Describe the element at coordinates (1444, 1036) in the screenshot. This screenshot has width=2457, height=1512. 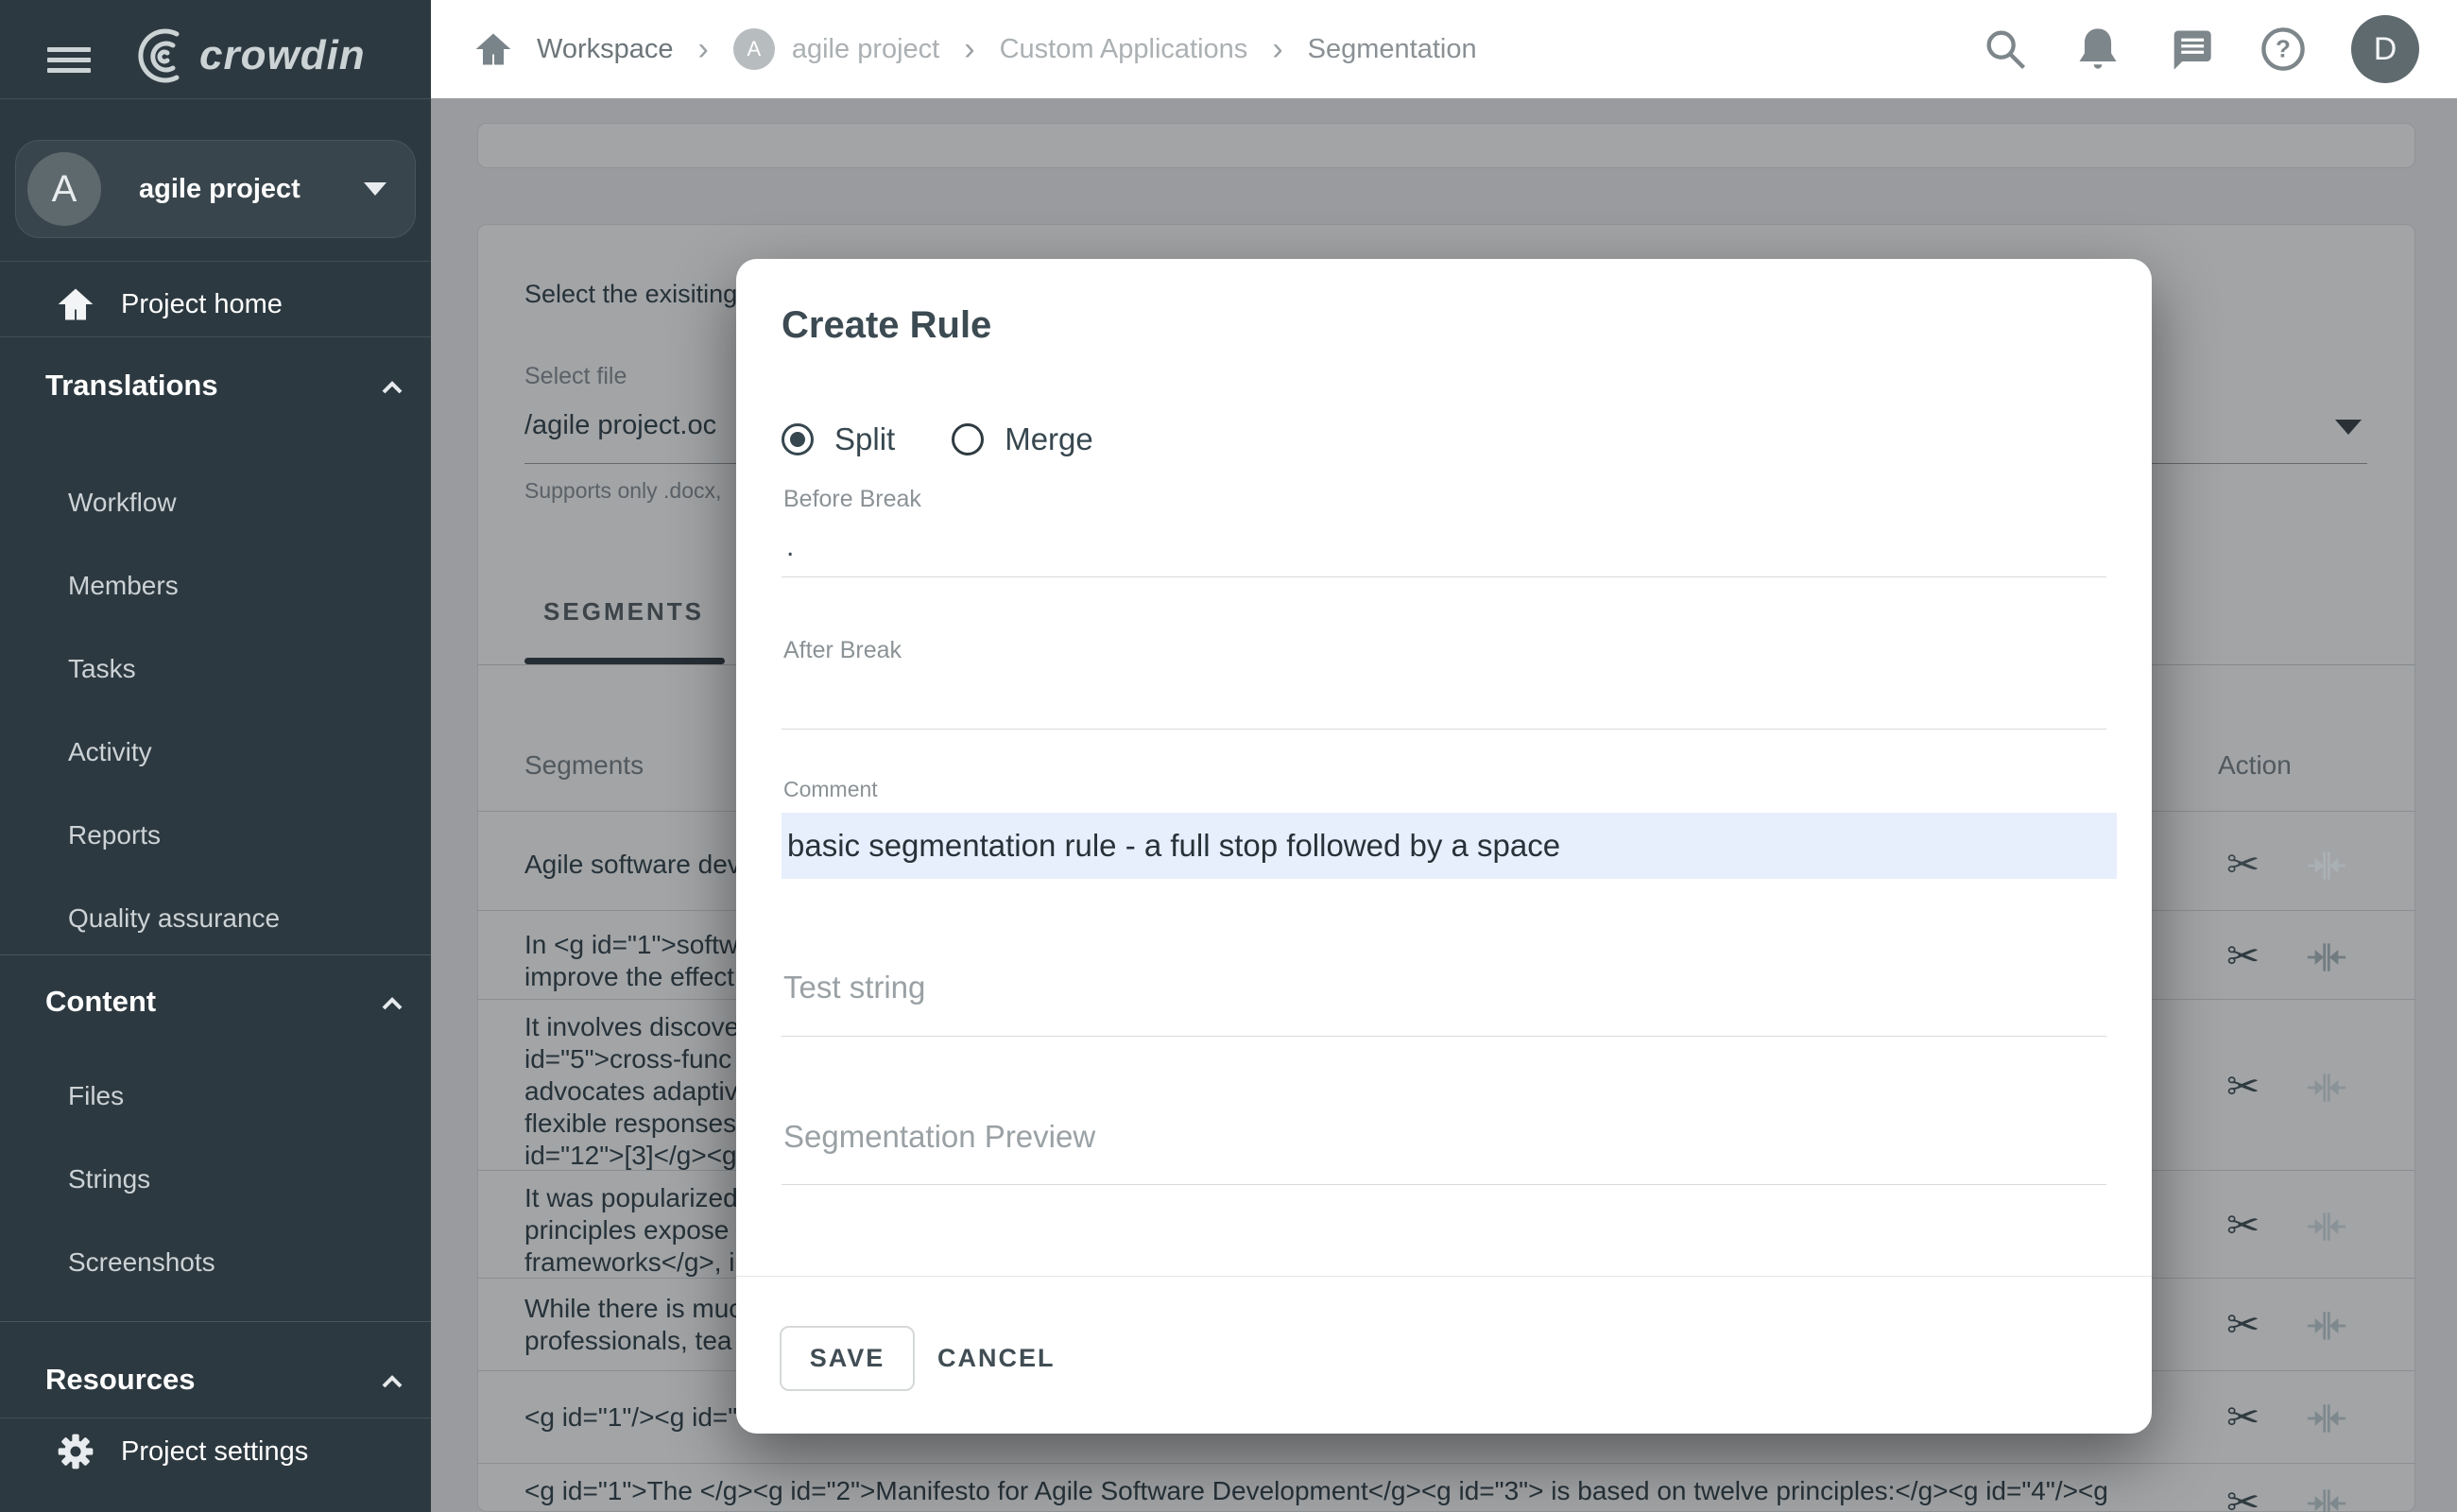
I see `test-string-underline` at that location.